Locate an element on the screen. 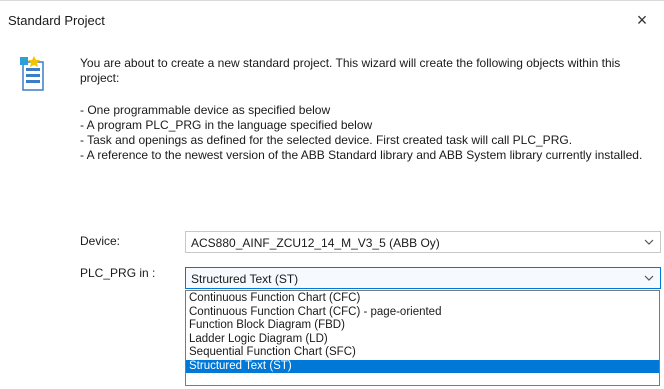  plc-prg-language-value: Structured Text (ST) is located at coordinates (245, 279).